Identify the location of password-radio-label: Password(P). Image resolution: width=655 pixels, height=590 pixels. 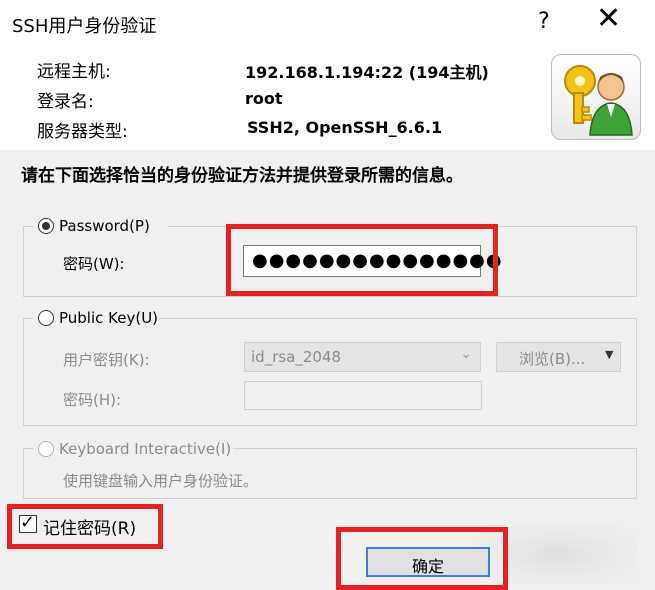
(104, 226).